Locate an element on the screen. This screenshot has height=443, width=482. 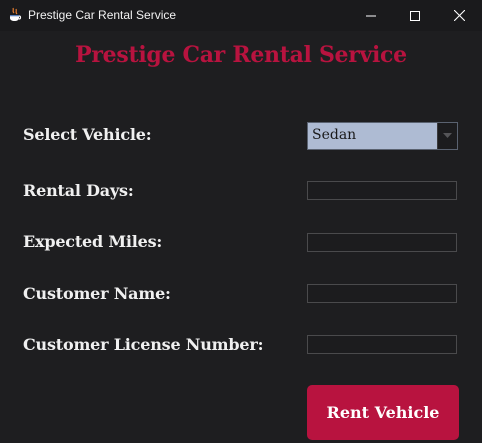
minimize-icon is located at coordinates (371, 15).